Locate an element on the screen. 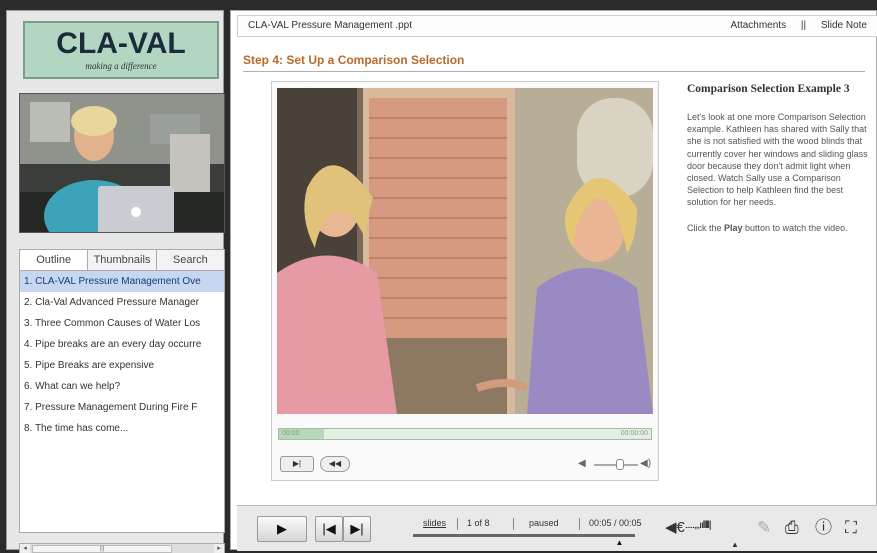  heading-divider is located at coordinates (554, 71).